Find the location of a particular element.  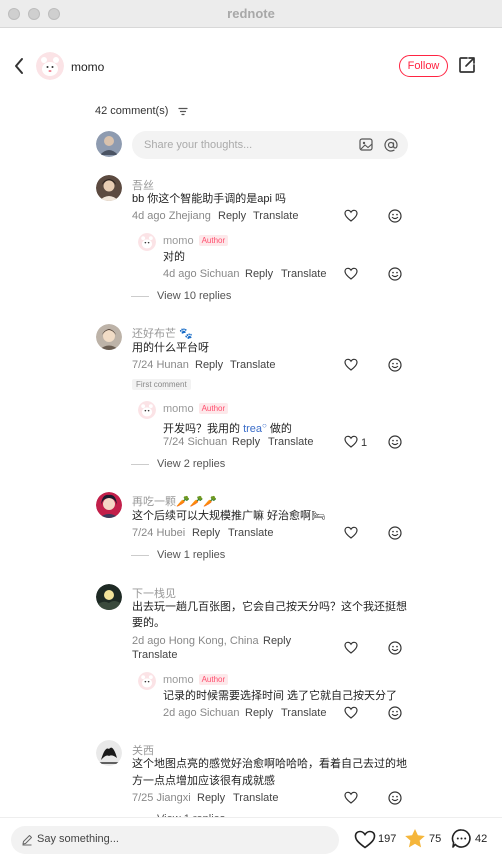

heart-icon is located at coordinates (365, 839).